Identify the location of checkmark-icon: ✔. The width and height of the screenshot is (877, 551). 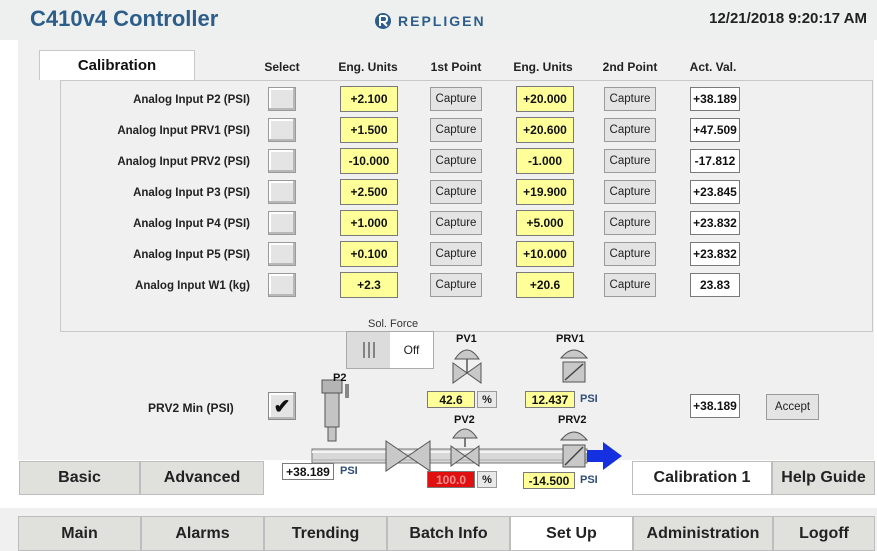
(282, 406).